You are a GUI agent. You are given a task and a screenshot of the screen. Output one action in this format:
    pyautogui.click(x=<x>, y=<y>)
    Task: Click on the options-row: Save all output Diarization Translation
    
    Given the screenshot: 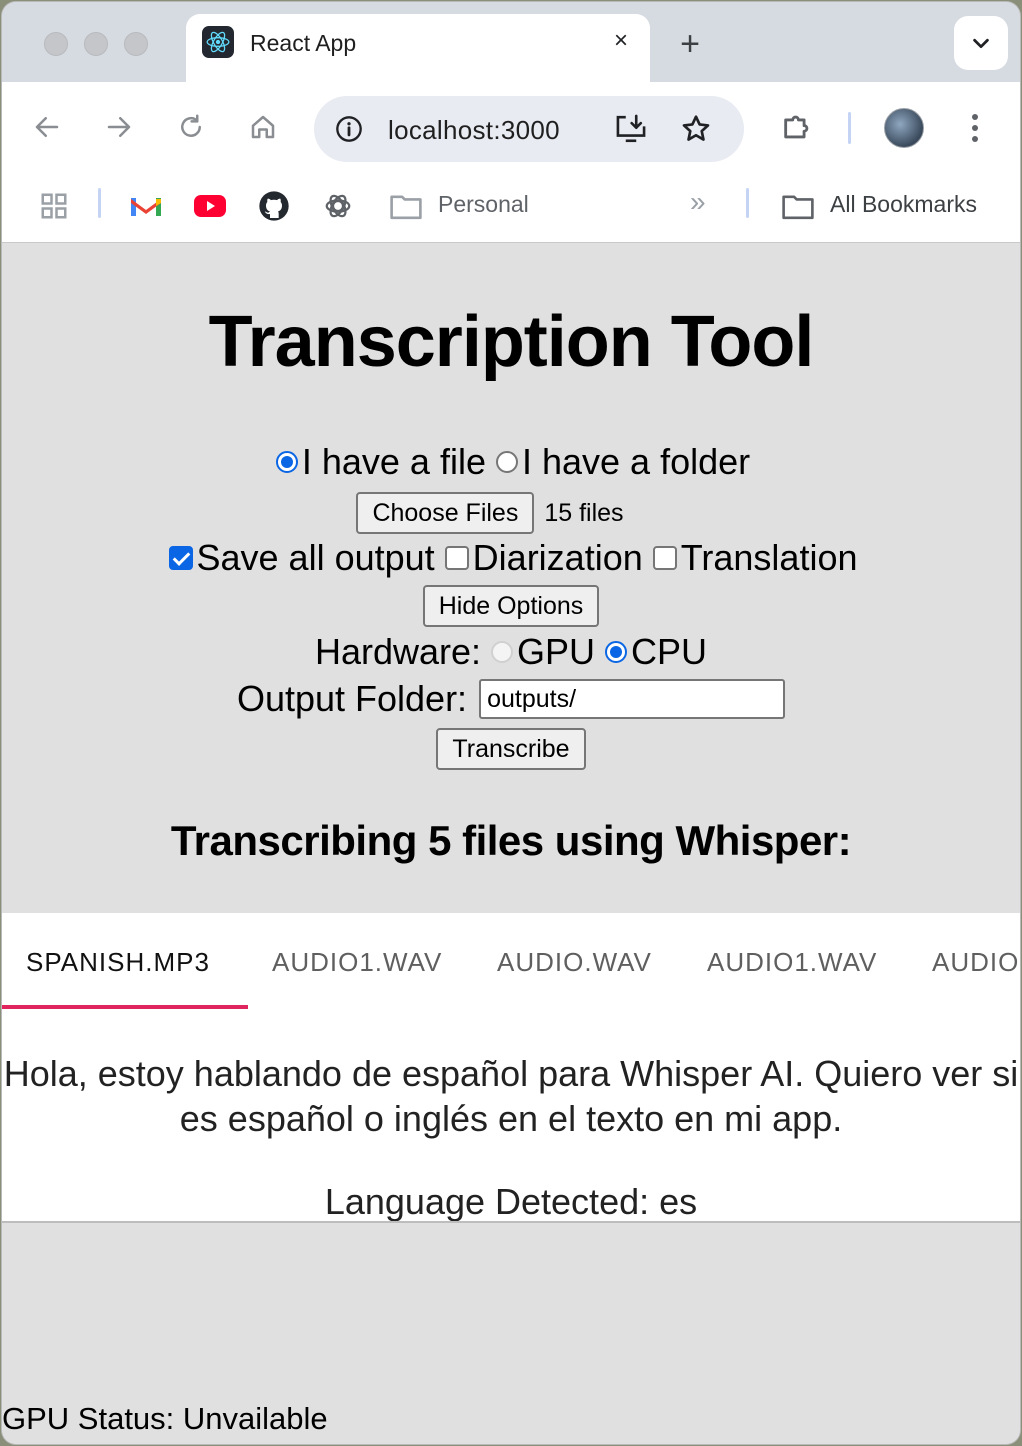 What is the action you would take?
    pyautogui.click(x=511, y=558)
    